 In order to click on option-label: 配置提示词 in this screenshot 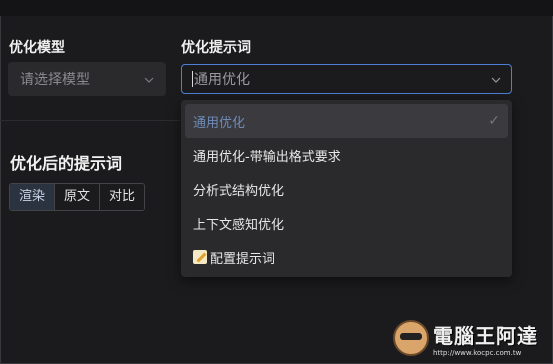, I will do `click(243, 259)`.